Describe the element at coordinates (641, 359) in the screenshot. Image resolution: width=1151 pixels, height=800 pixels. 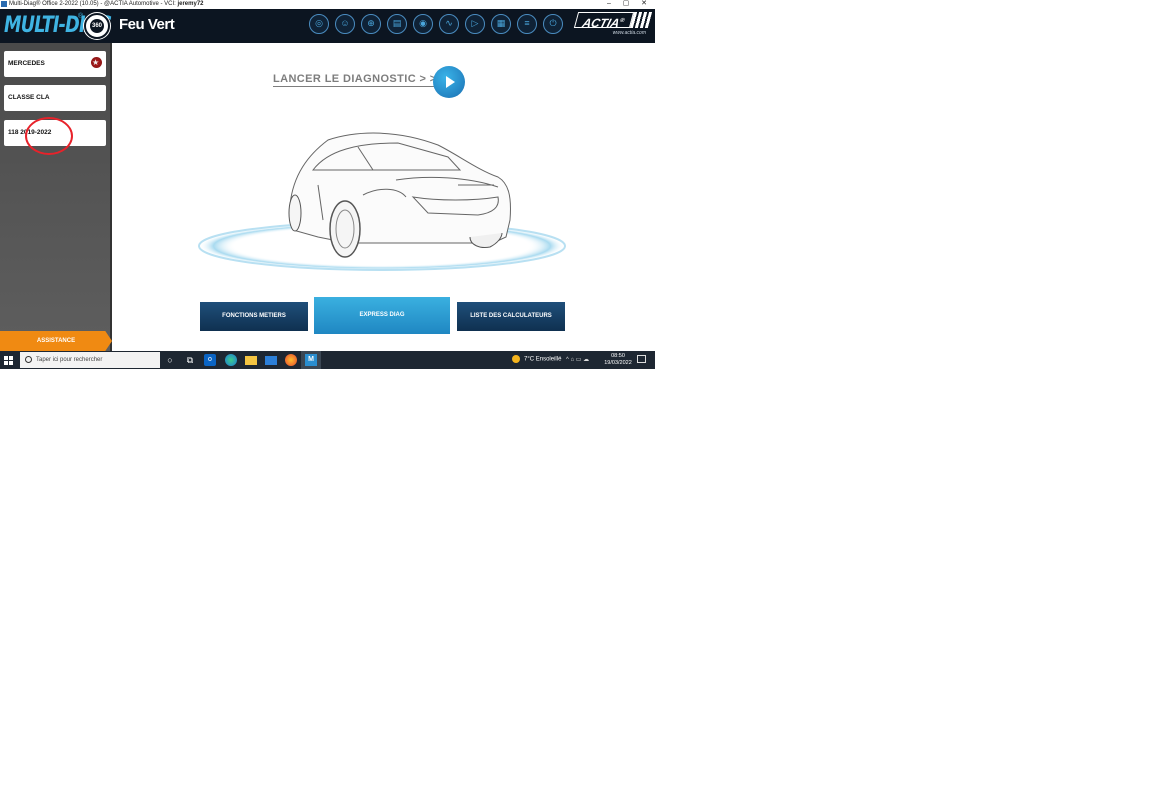
I see `notification-icon` at that location.